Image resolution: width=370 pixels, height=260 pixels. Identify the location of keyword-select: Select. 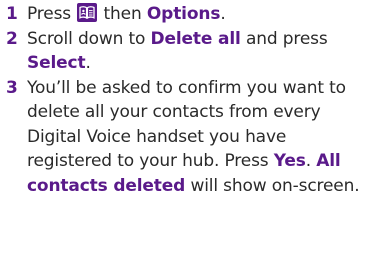
(56, 63).